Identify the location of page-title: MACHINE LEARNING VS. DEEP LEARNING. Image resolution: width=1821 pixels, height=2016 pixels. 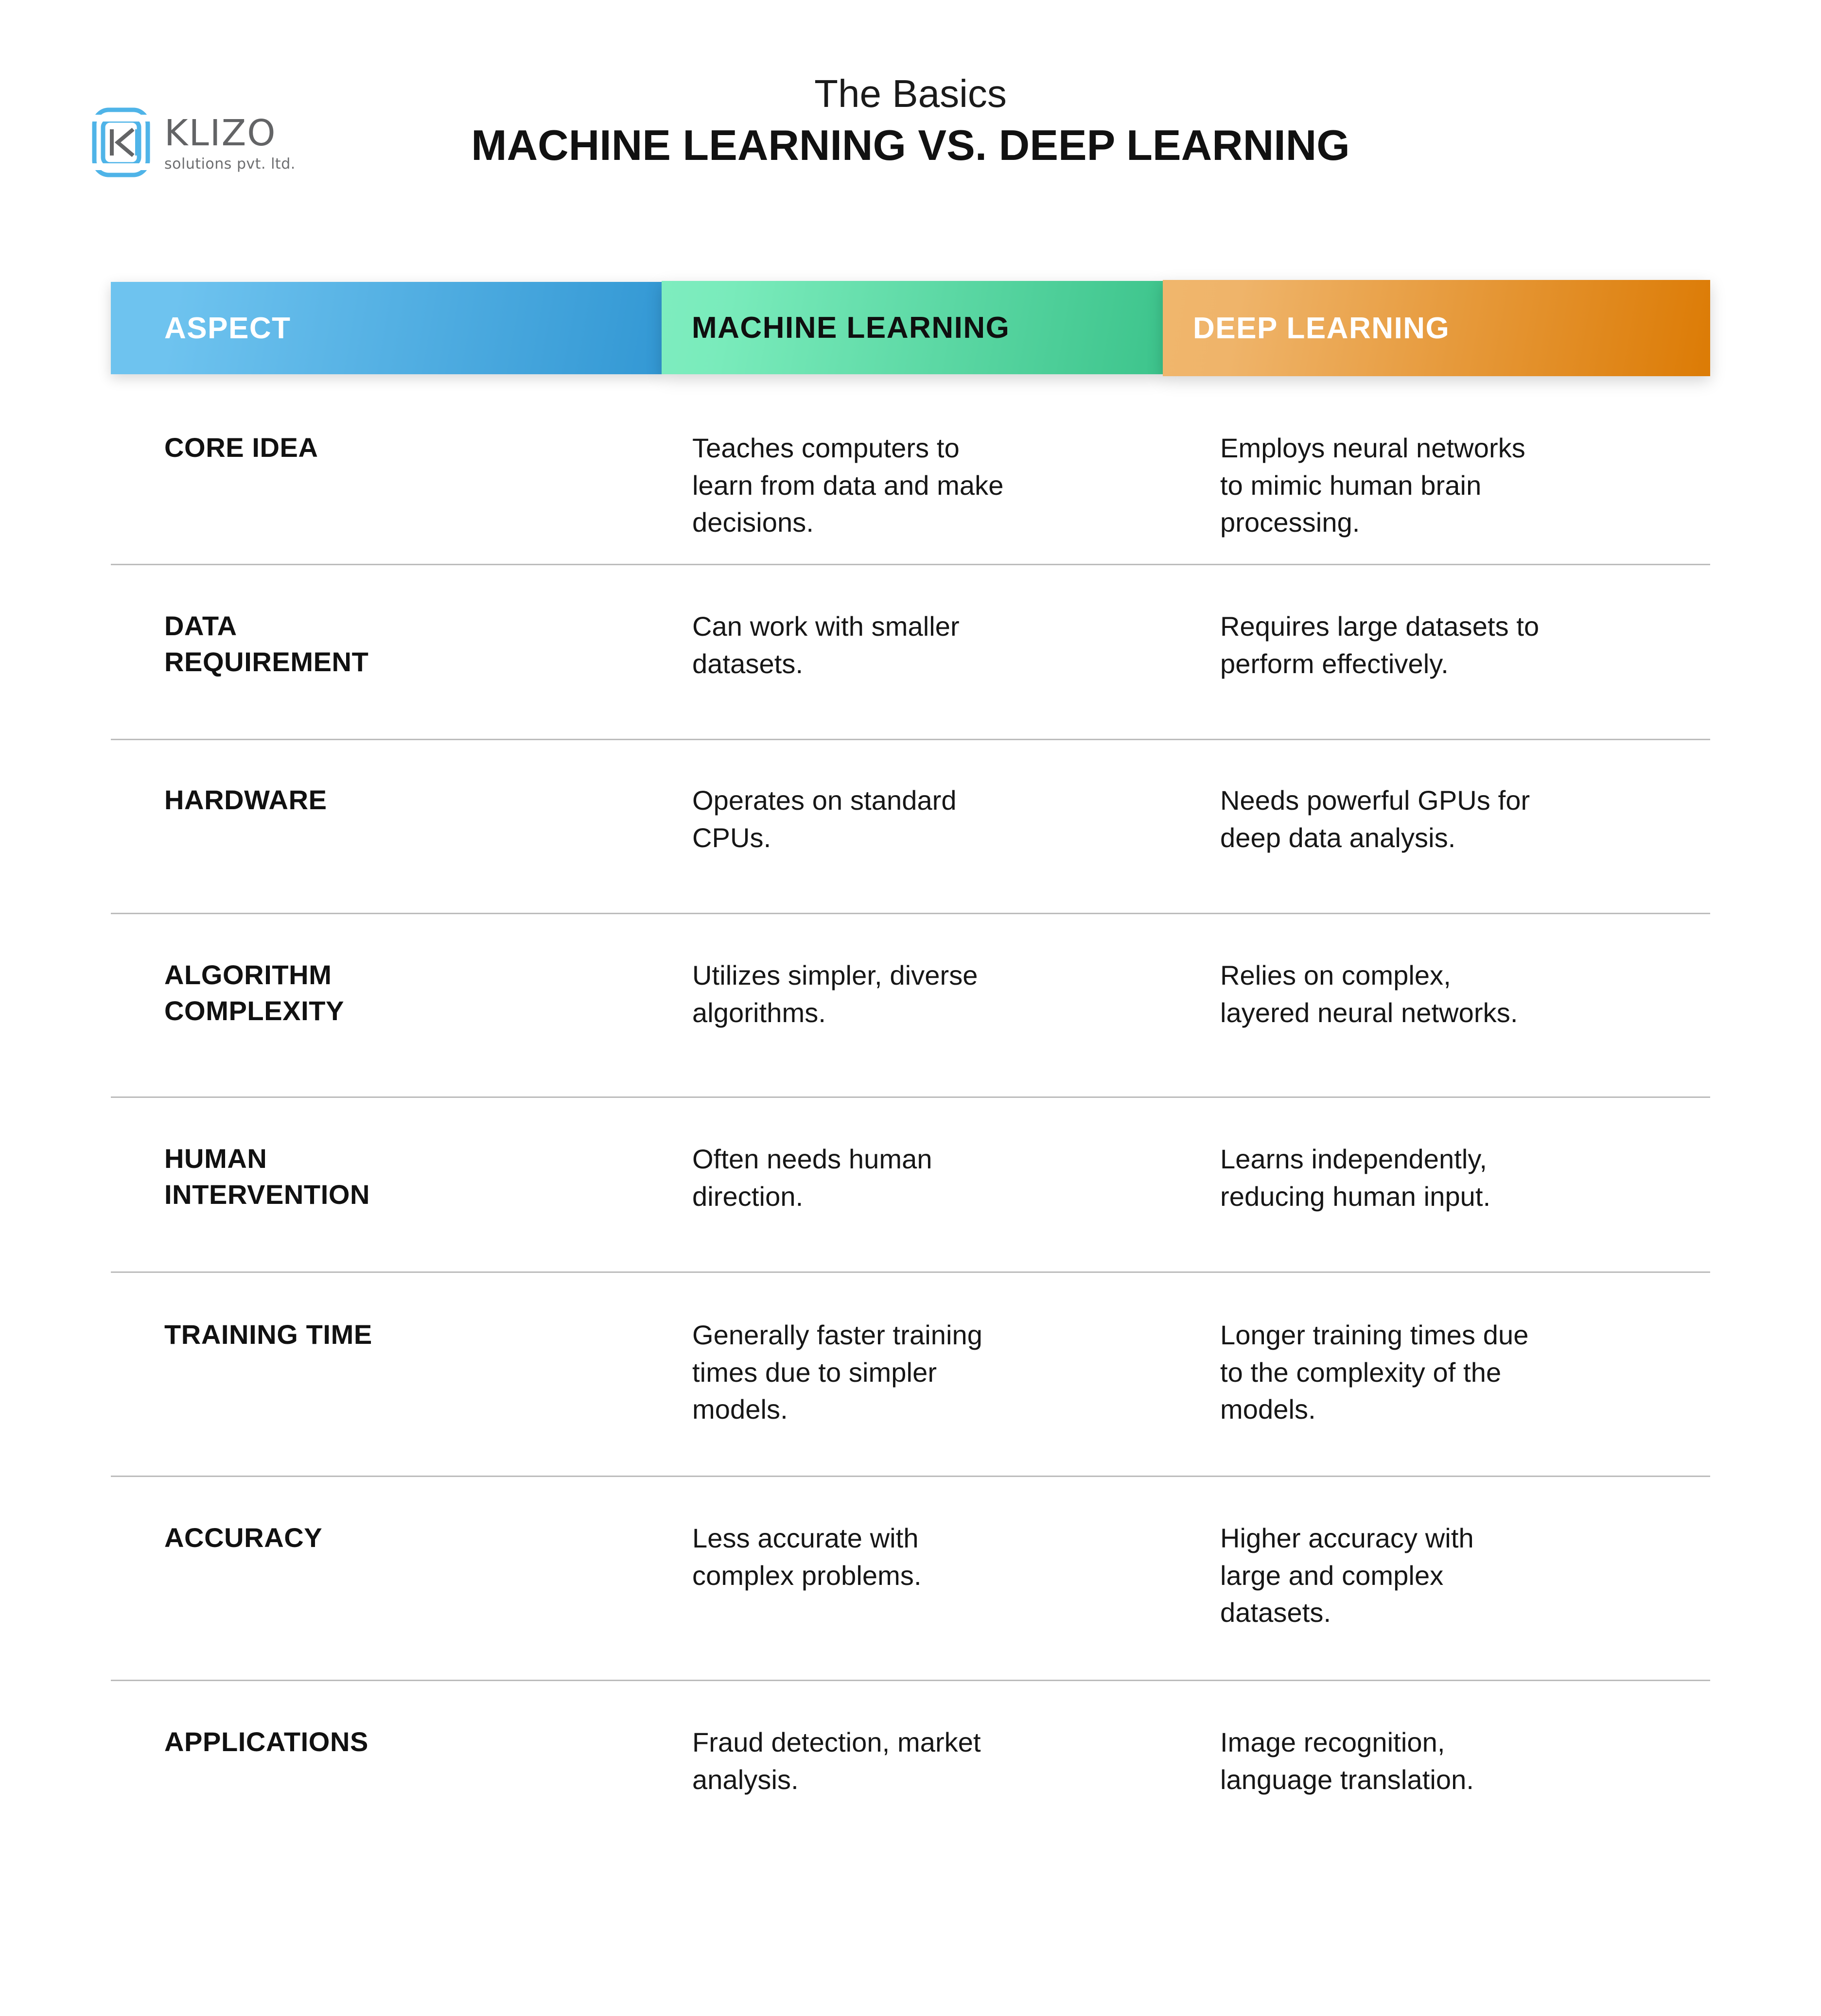
(910, 145).